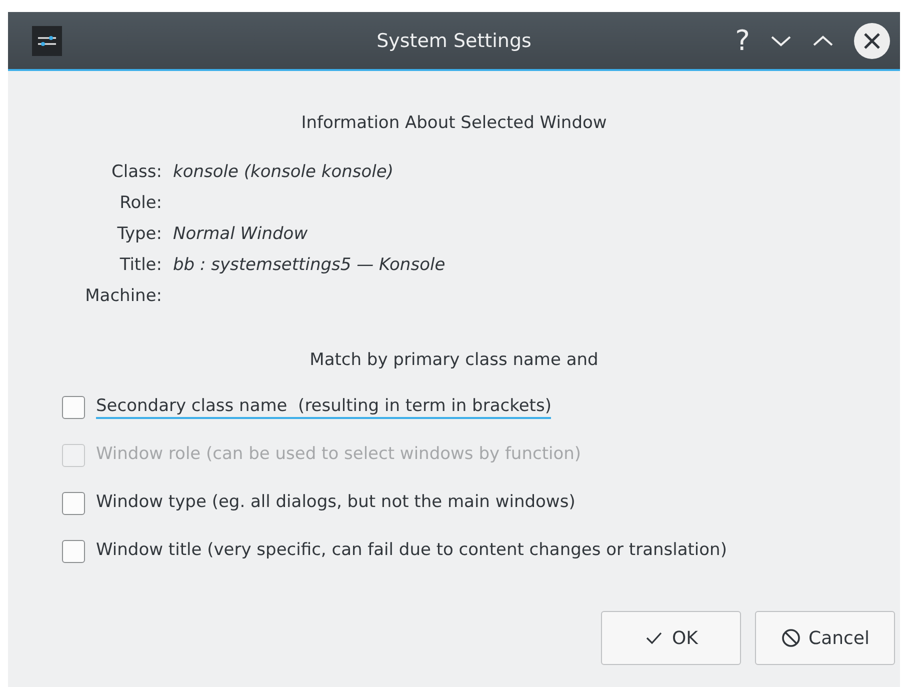  I want to click on ok-button: OK, so click(671, 638).